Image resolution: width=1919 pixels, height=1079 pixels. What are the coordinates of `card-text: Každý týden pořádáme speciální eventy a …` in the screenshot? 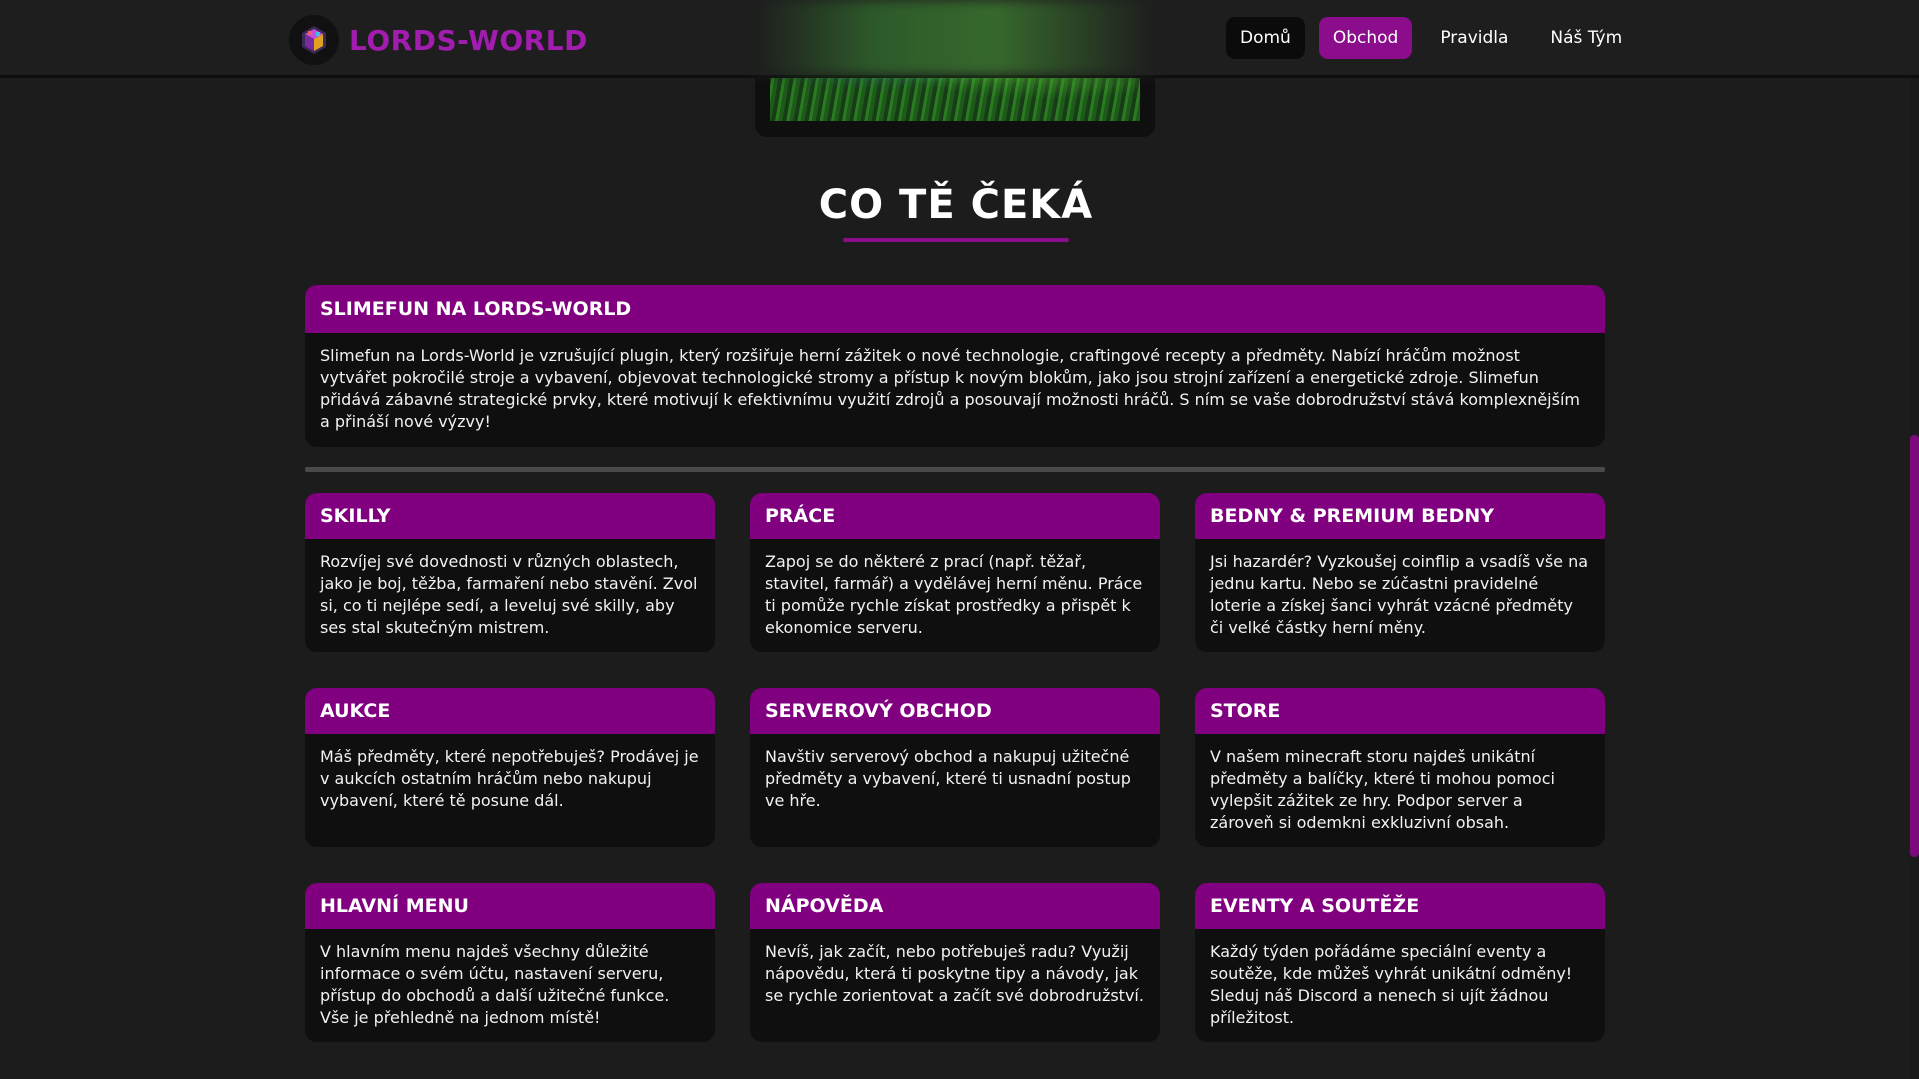 It's located at (1391, 984).